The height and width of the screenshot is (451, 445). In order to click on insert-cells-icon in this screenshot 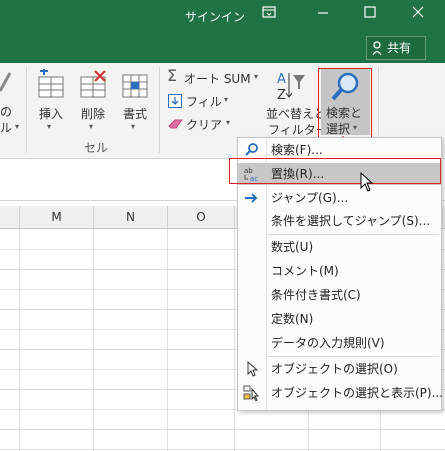, I will do `click(51, 83)`.